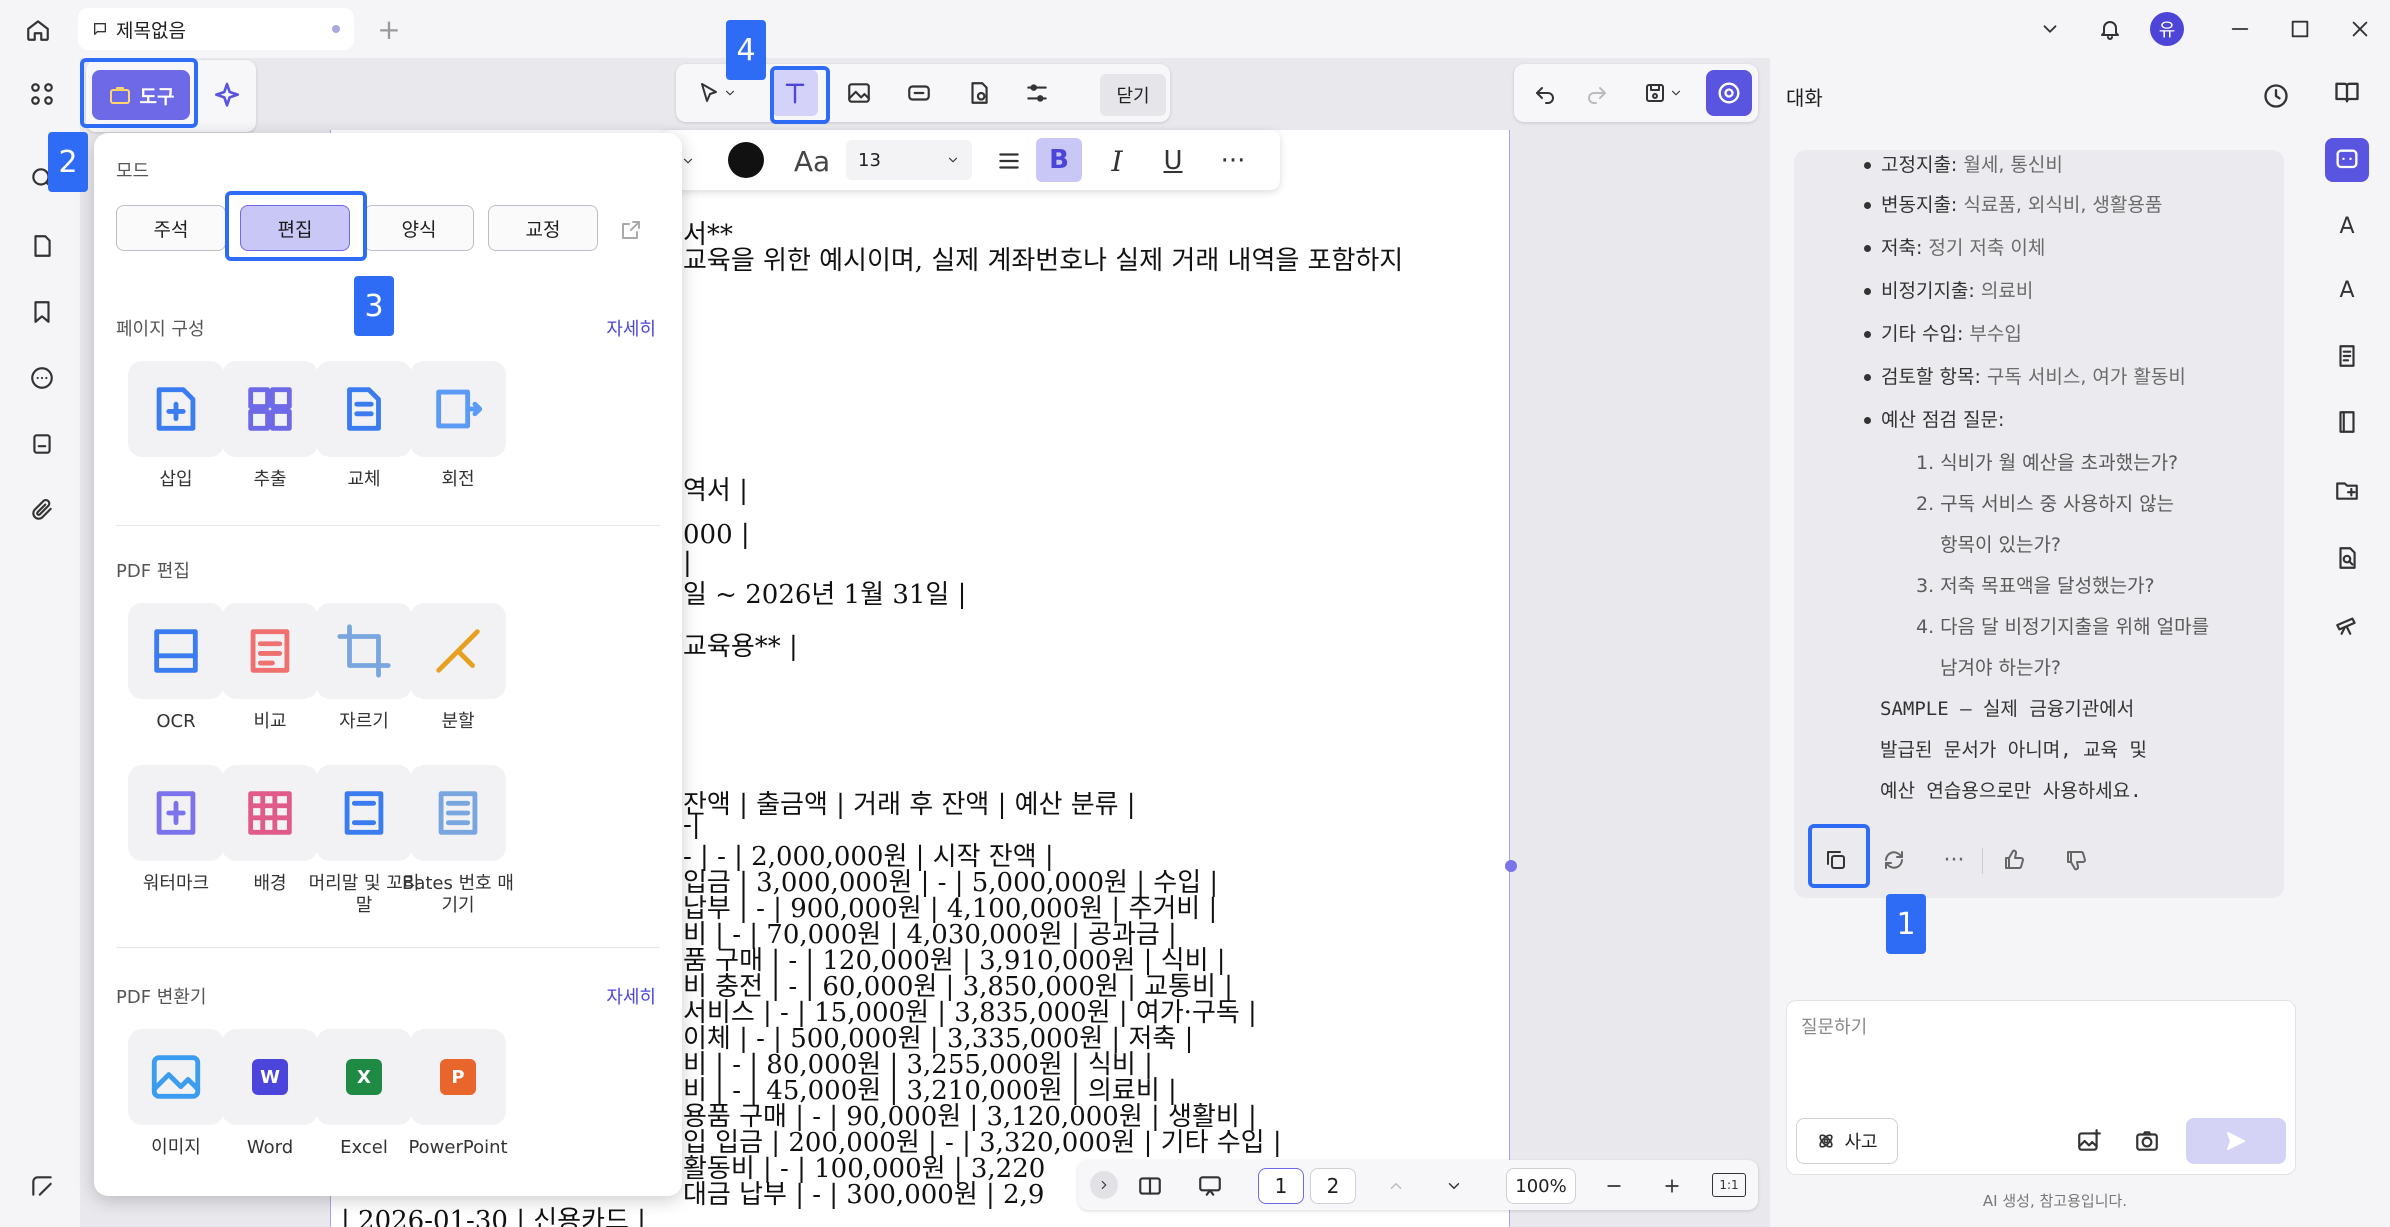 Image resolution: width=2390 pixels, height=1227 pixels. What do you see at coordinates (270, 813) in the screenshot?
I see `background-palette-icon` at bounding box center [270, 813].